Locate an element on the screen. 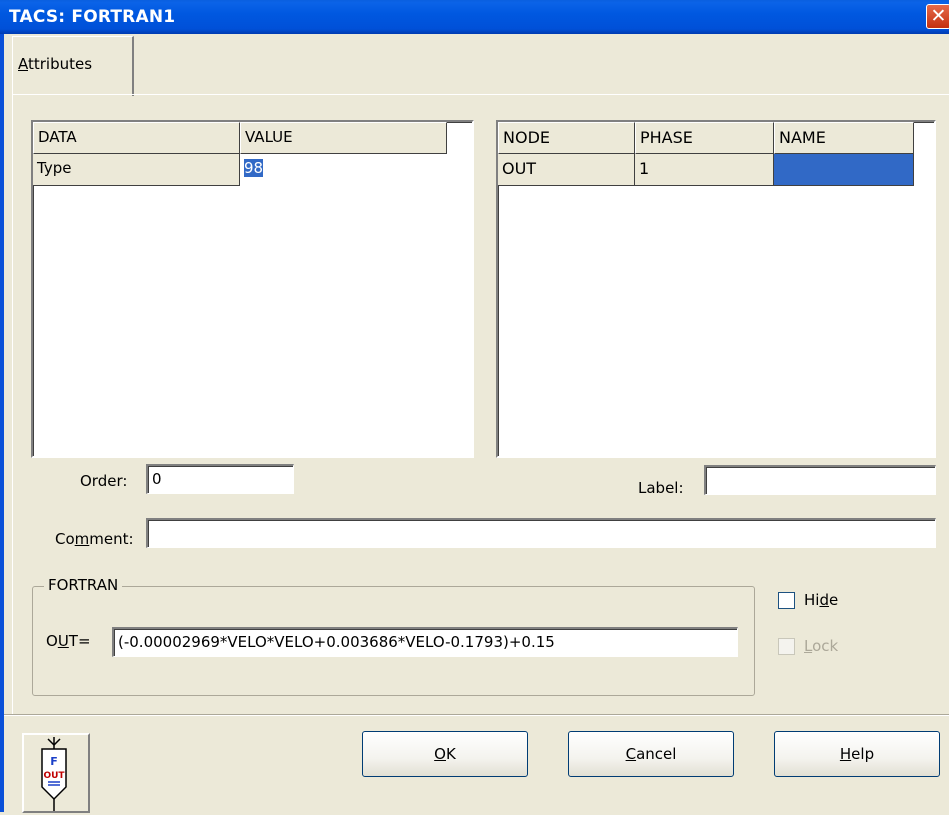 This screenshot has height=815, width=949. order-input: 0 is located at coordinates (220, 479).